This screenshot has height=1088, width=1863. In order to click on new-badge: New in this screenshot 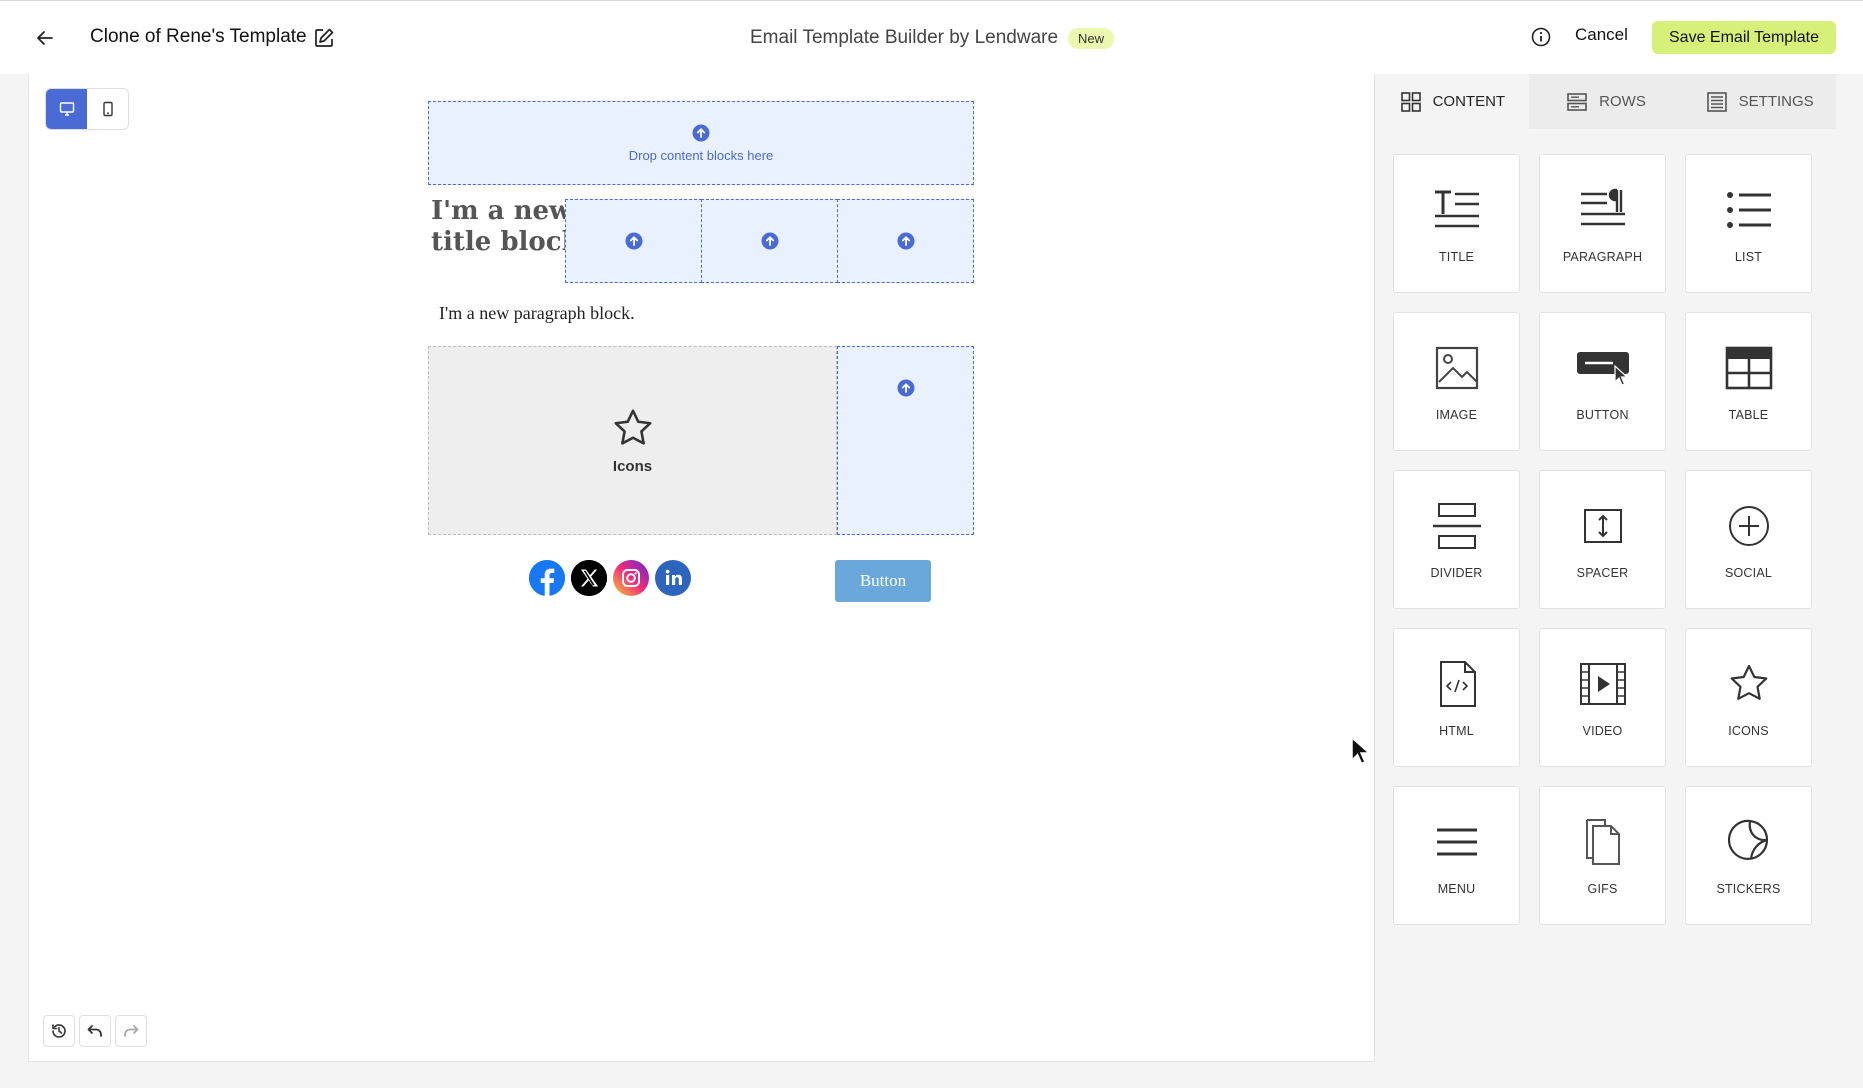, I will do `click(1091, 38)`.